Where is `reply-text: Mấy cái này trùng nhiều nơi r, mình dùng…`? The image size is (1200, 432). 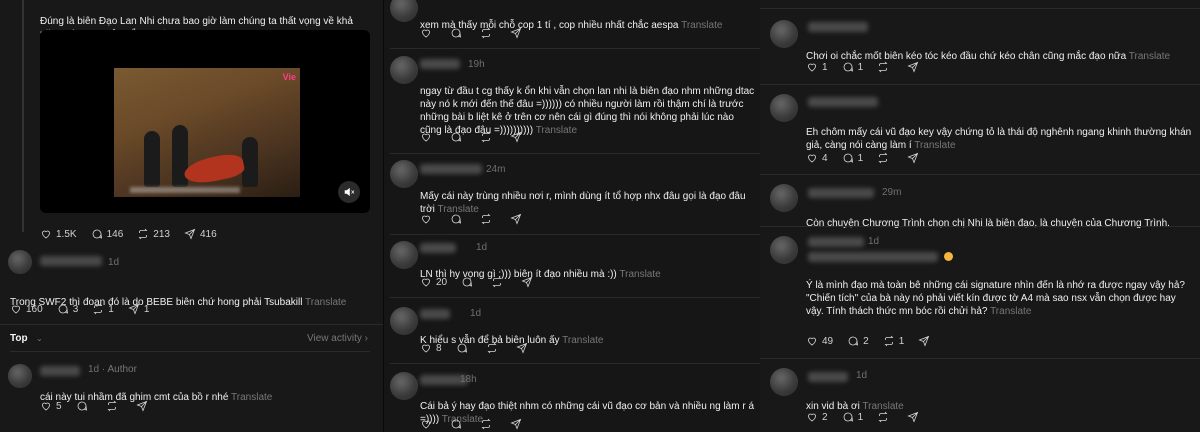 reply-text: Mấy cái này trùng nhiều nơi r, mình dùng… is located at coordinates (583, 203).